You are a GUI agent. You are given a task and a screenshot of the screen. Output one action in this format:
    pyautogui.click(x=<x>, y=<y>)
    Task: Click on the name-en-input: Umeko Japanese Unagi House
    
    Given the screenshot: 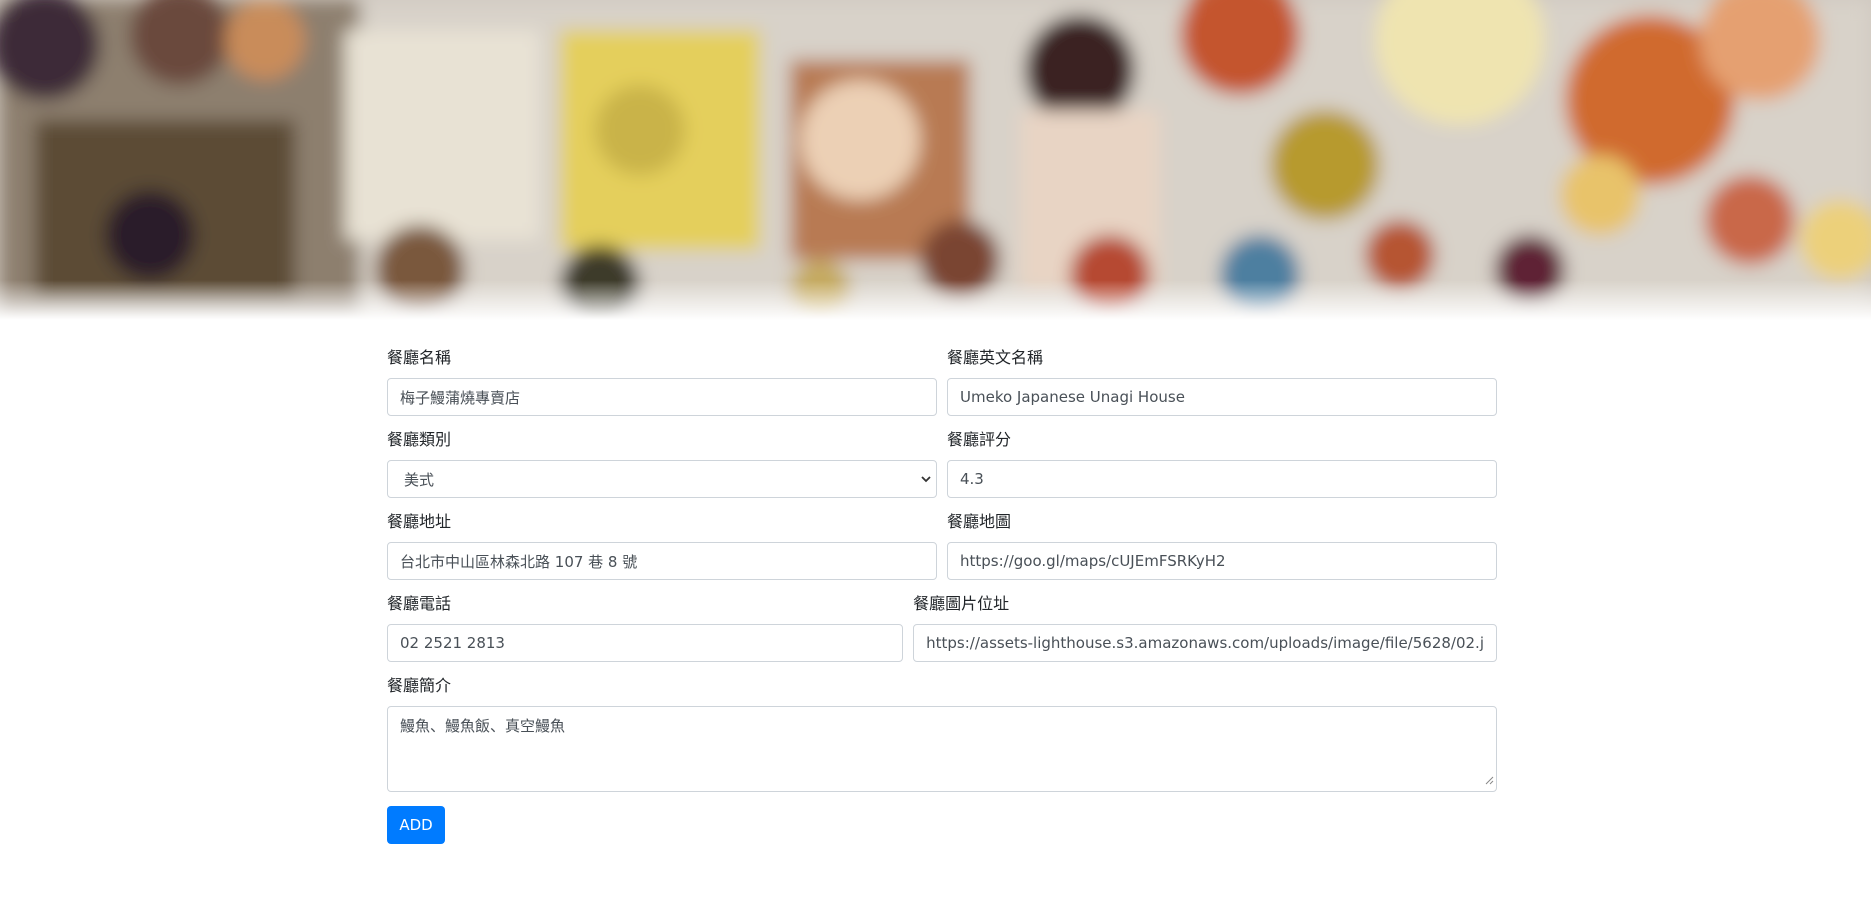 What is the action you would take?
    pyautogui.click(x=1222, y=397)
    